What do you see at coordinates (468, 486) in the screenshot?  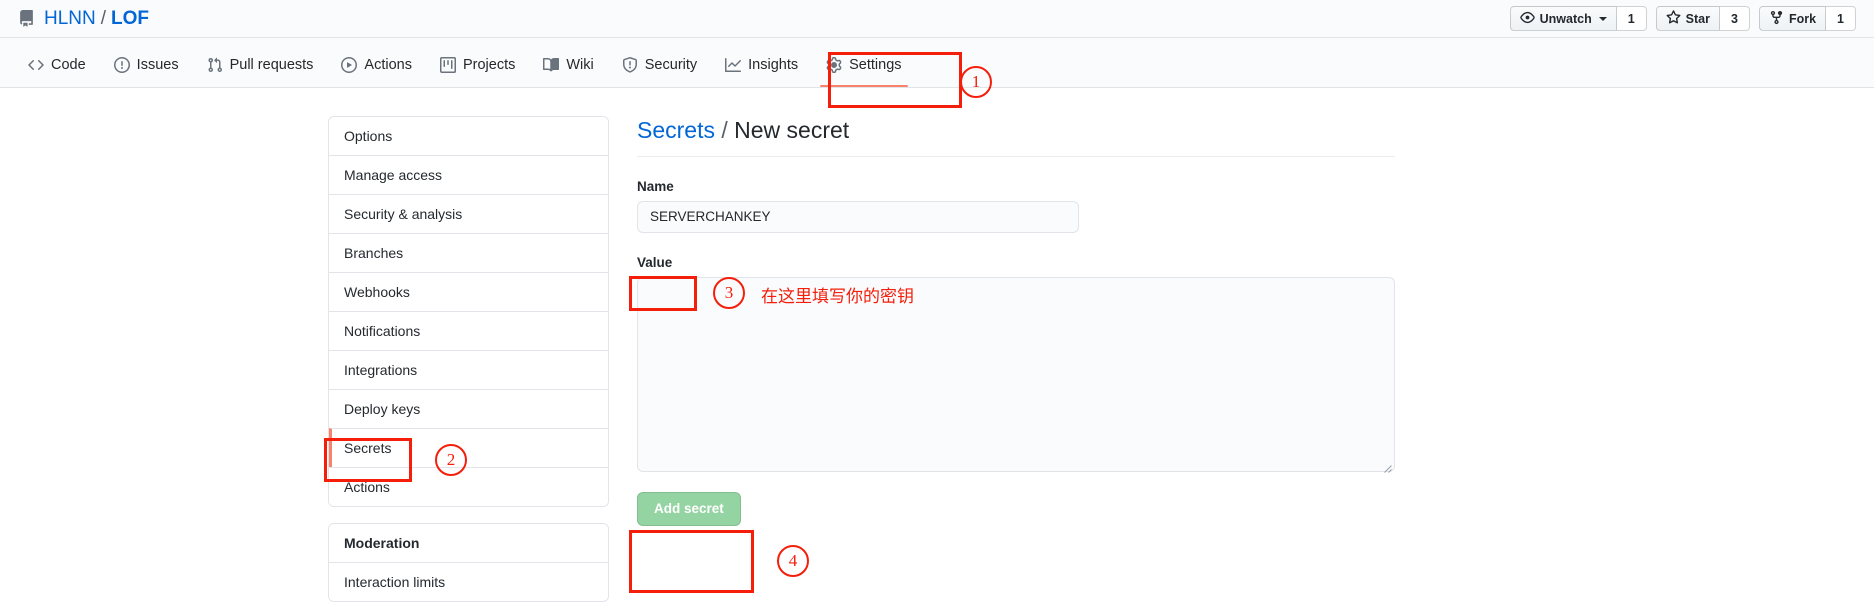 I see `sidebar-item-actions: Actions` at bounding box center [468, 486].